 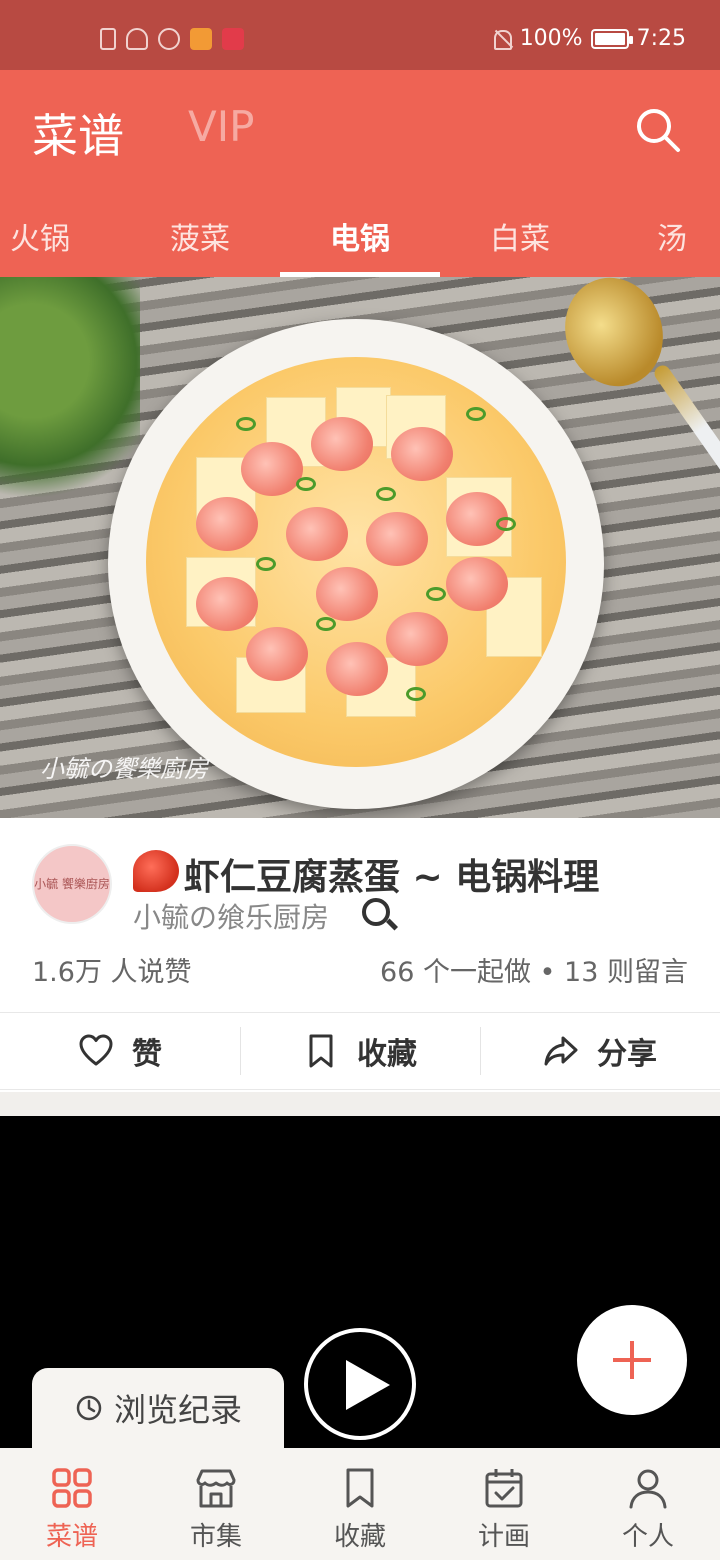 What do you see at coordinates (520, 236) in the screenshot?
I see `tab-cabbage: 白菜` at bounding box center [520, 236].